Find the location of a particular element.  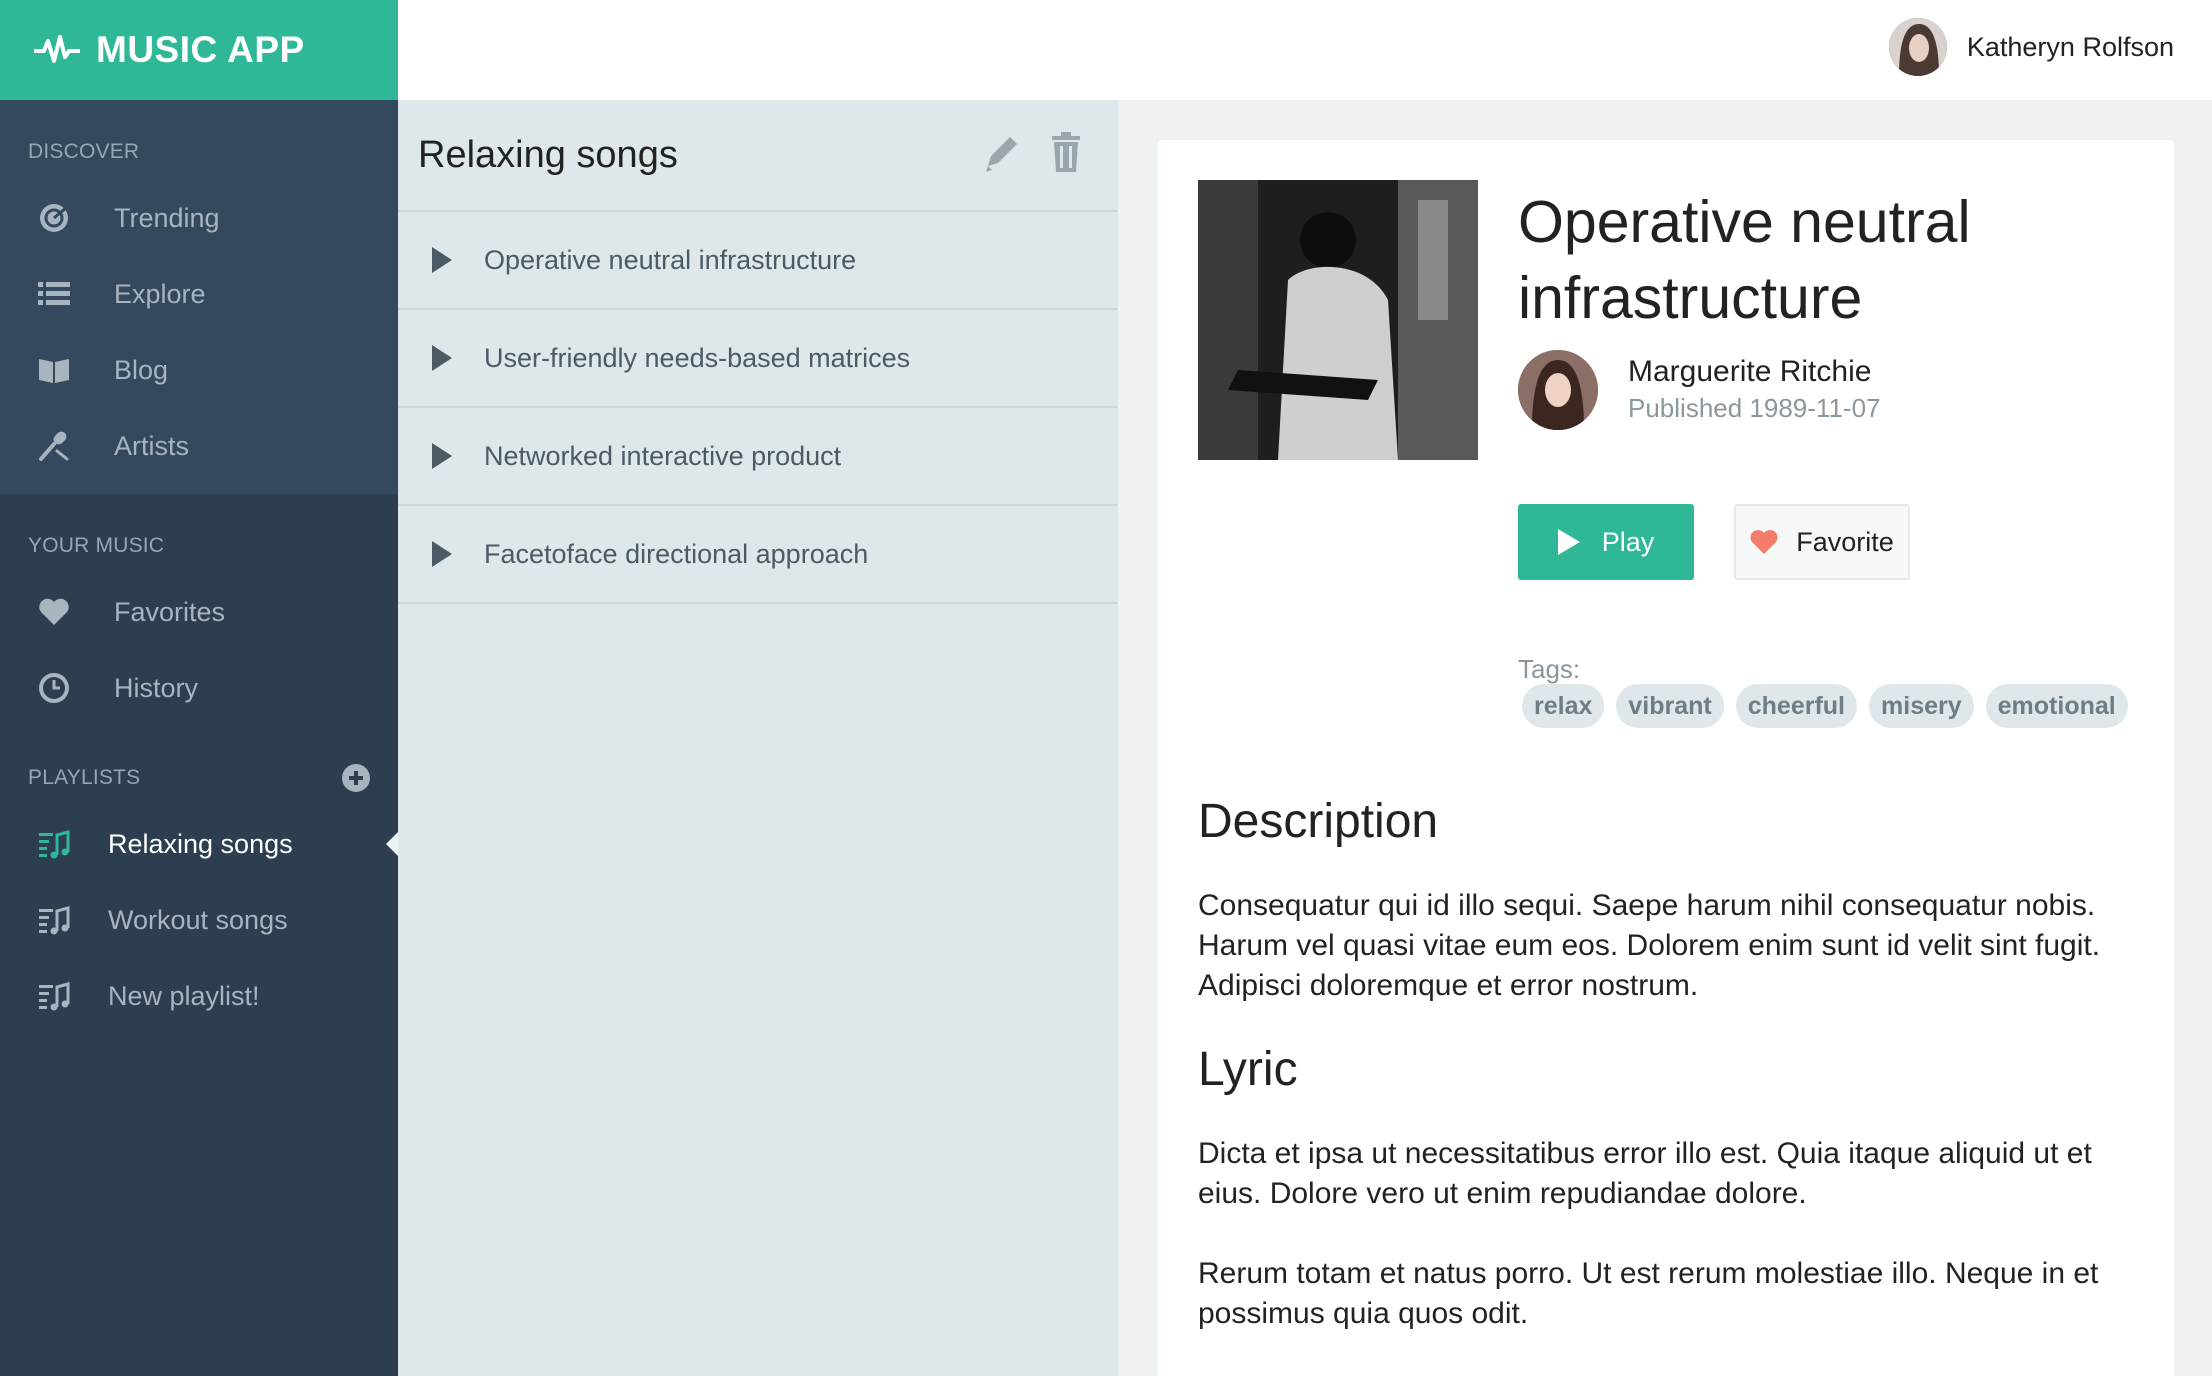

user-menu: Katheryn Rolfson is located at coordinates (2031, 47).